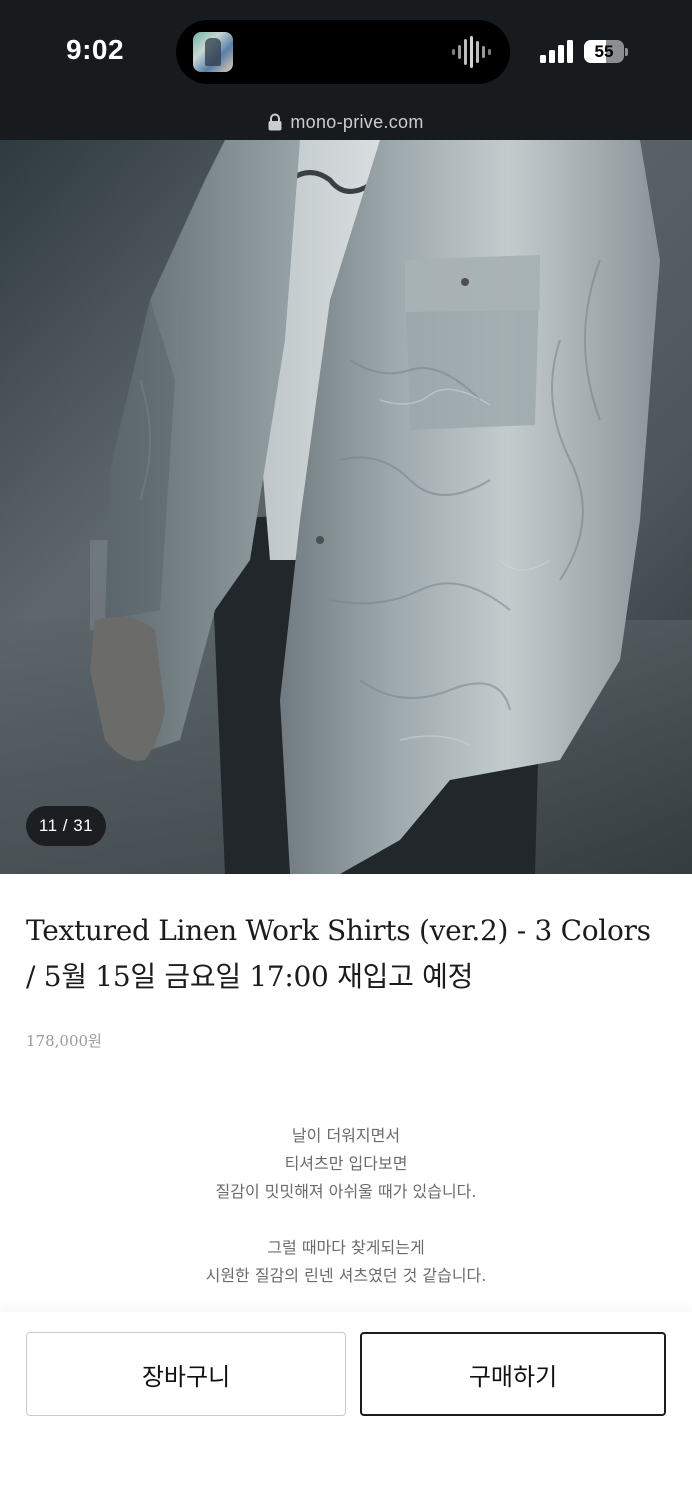  I want to click on image-counter-badge: 11 / 31, so click(66, 826).